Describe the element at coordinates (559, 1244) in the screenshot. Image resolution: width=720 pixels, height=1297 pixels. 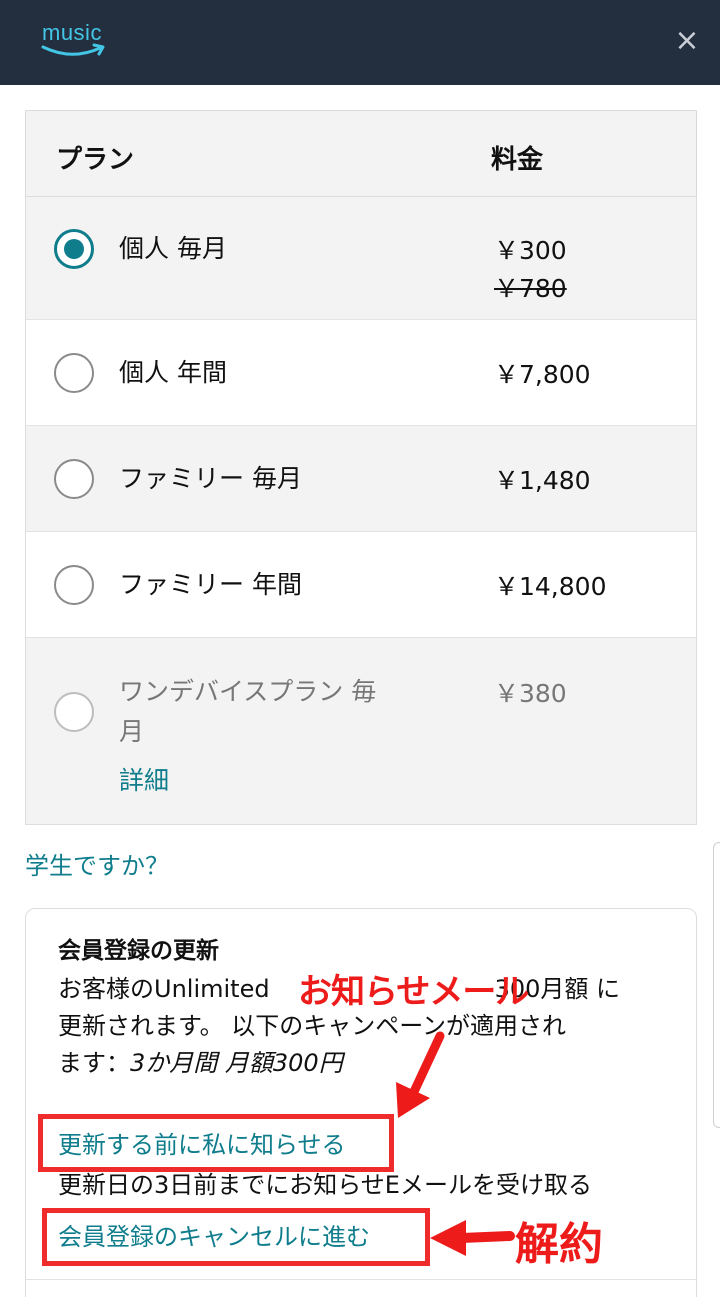
I see `callout-cancel: 解約` at that location.